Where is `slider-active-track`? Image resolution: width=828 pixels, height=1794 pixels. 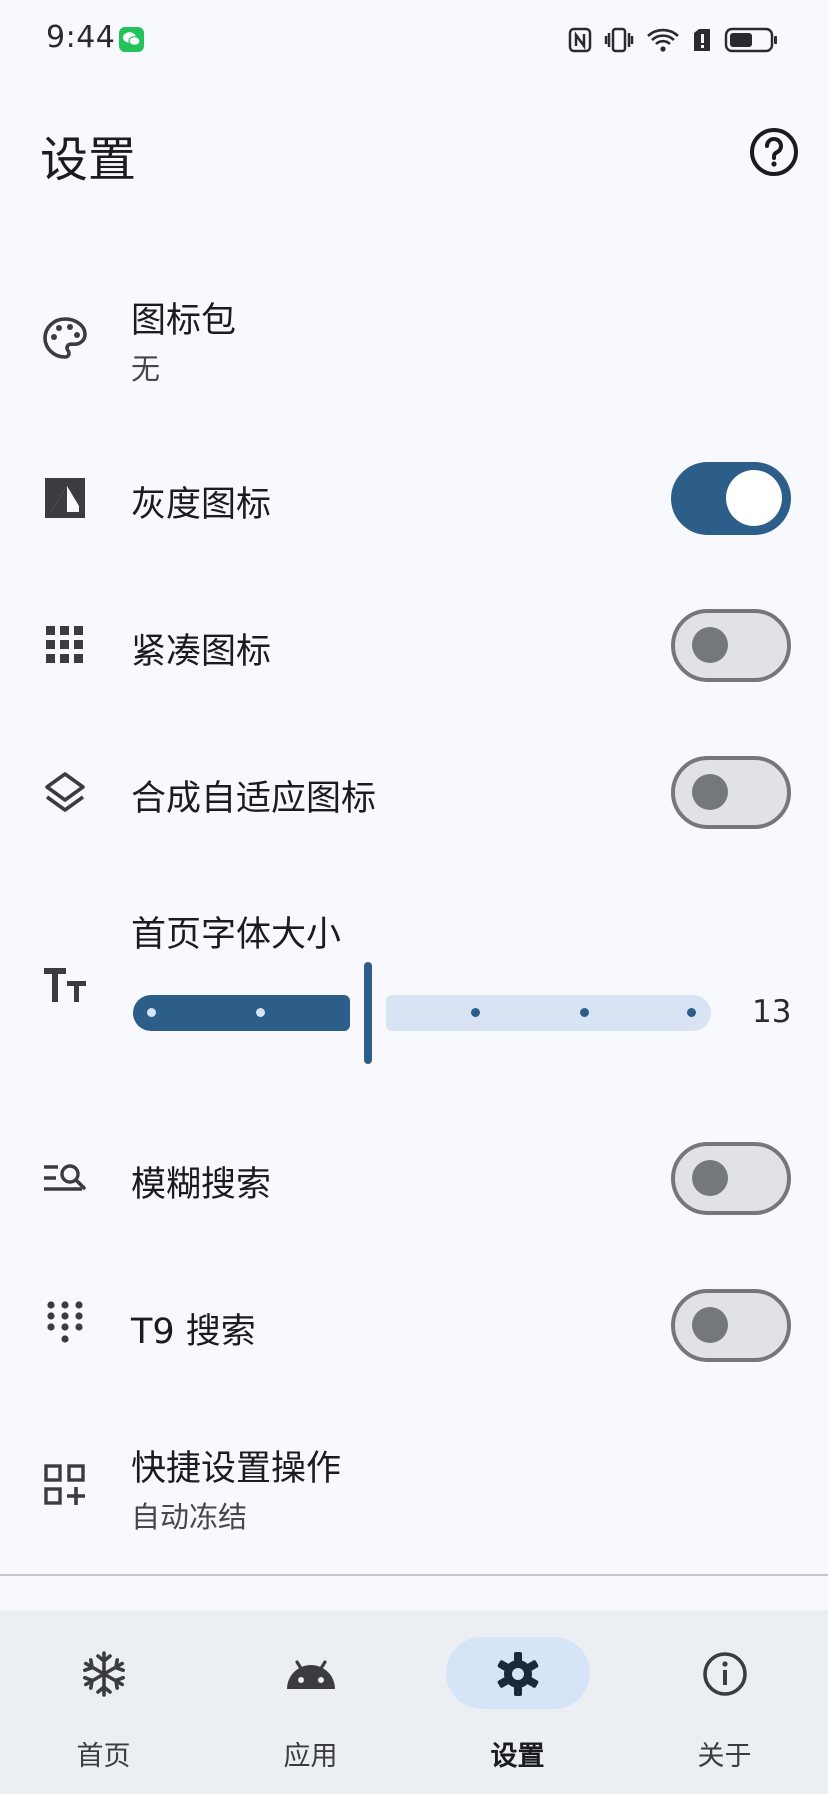
slider-active-track is located at coordinates (241, 1013).